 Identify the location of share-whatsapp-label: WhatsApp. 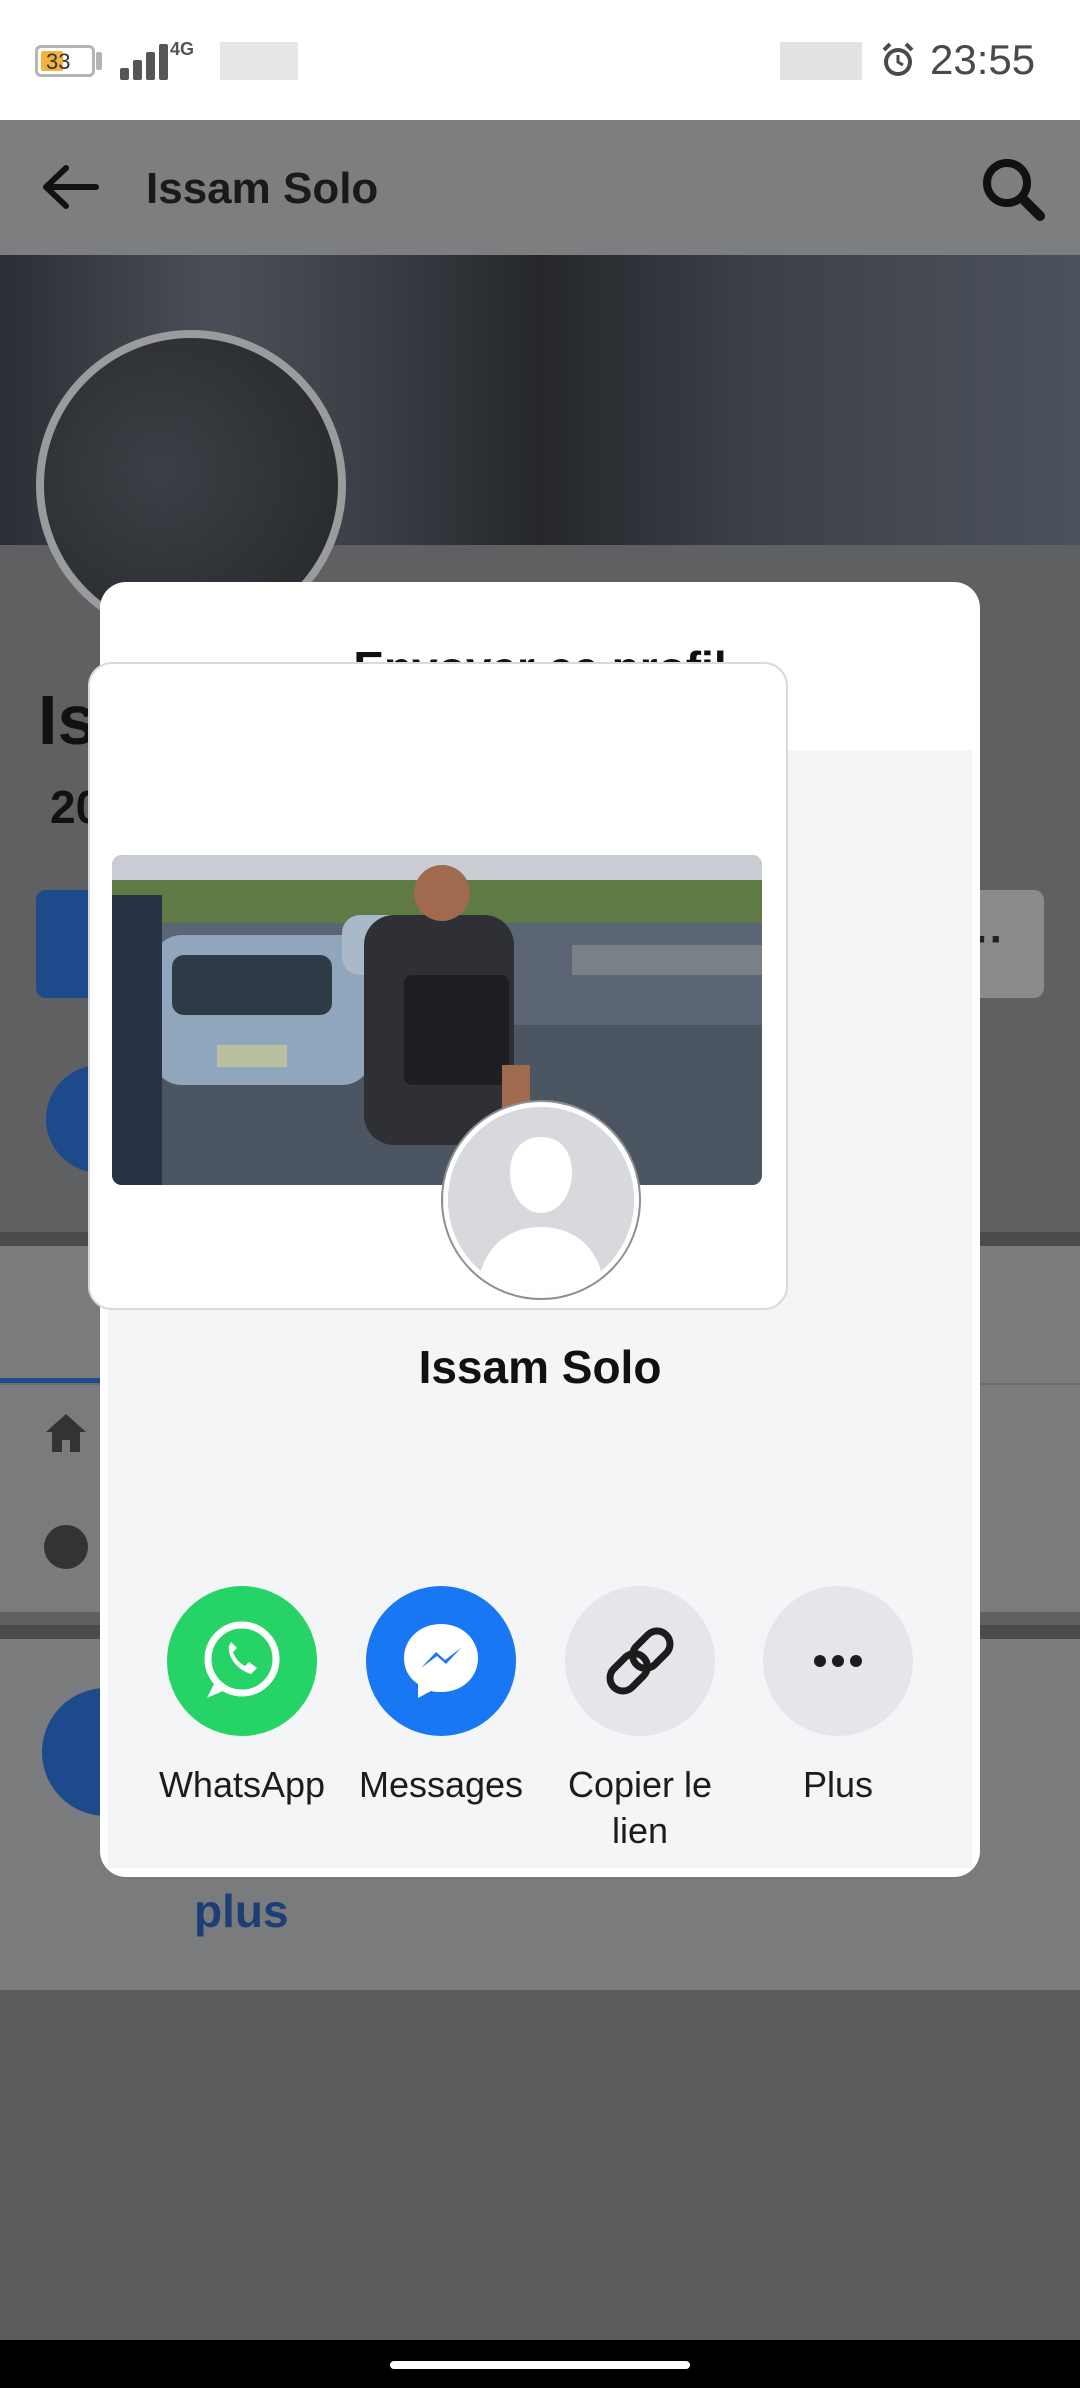
(242, 1784).